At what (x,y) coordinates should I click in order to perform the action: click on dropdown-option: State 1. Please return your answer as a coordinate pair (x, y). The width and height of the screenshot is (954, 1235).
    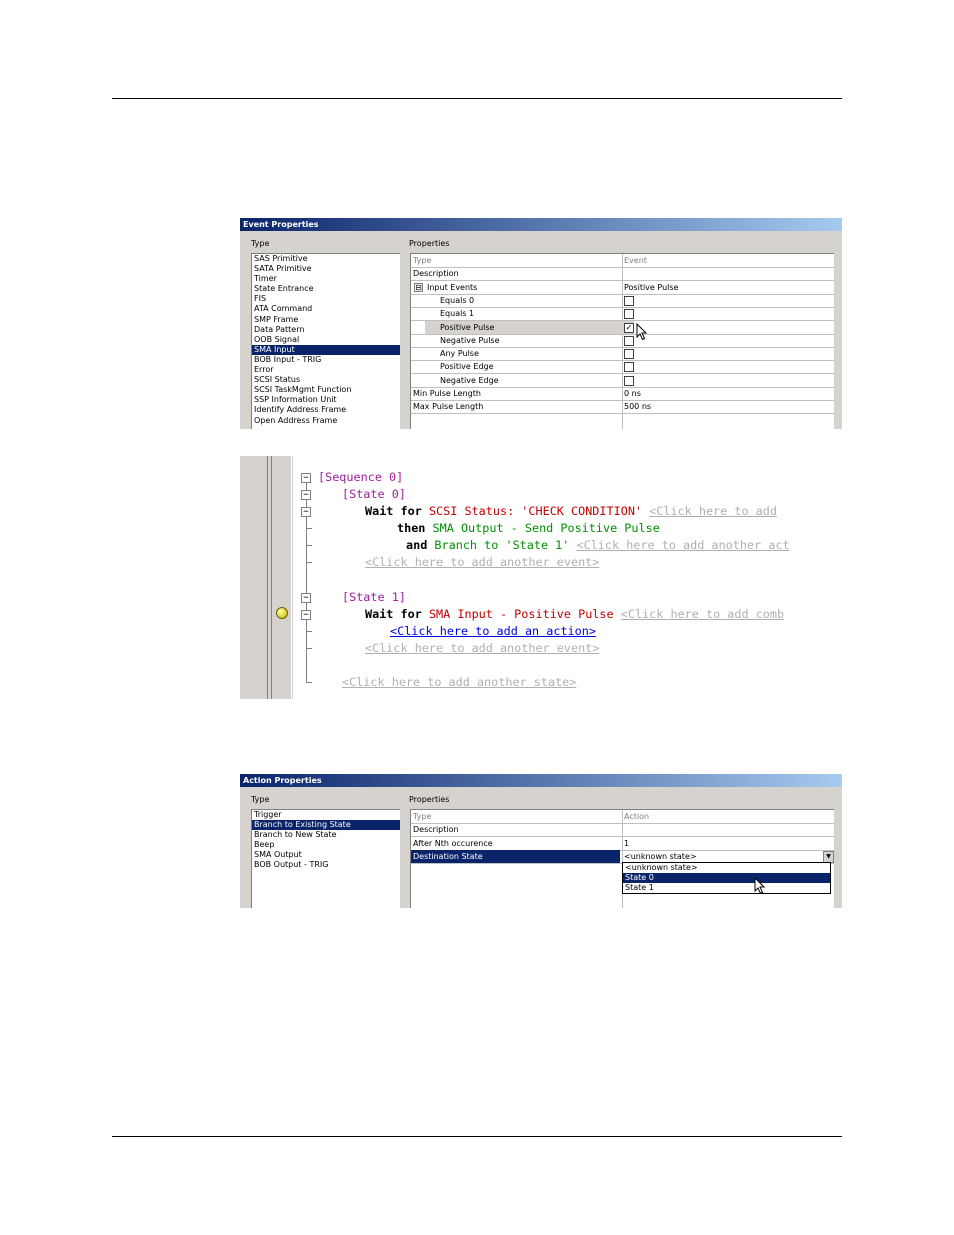
    Looking at the image, I should click on (726, 888).